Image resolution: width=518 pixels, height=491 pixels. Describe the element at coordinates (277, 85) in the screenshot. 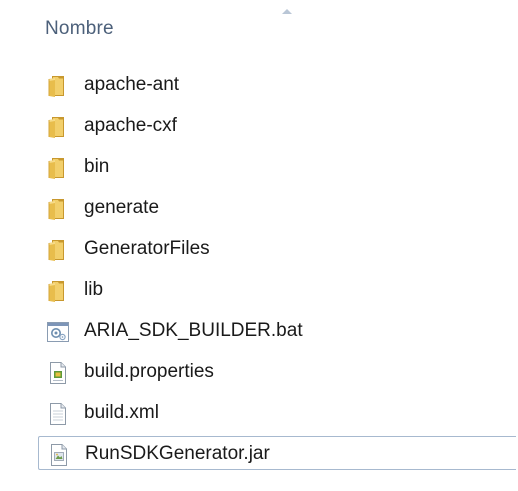

I see `list-item-apache-ant: apache-ant` at that location.